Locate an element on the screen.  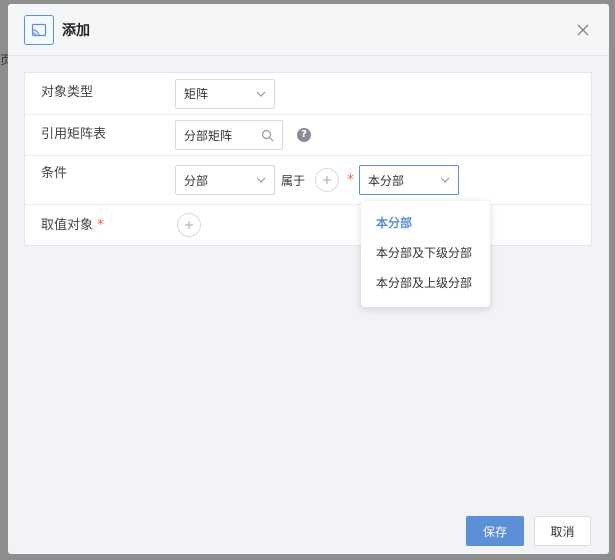
condition-label: 条件 is located at coordinates (54, 173).